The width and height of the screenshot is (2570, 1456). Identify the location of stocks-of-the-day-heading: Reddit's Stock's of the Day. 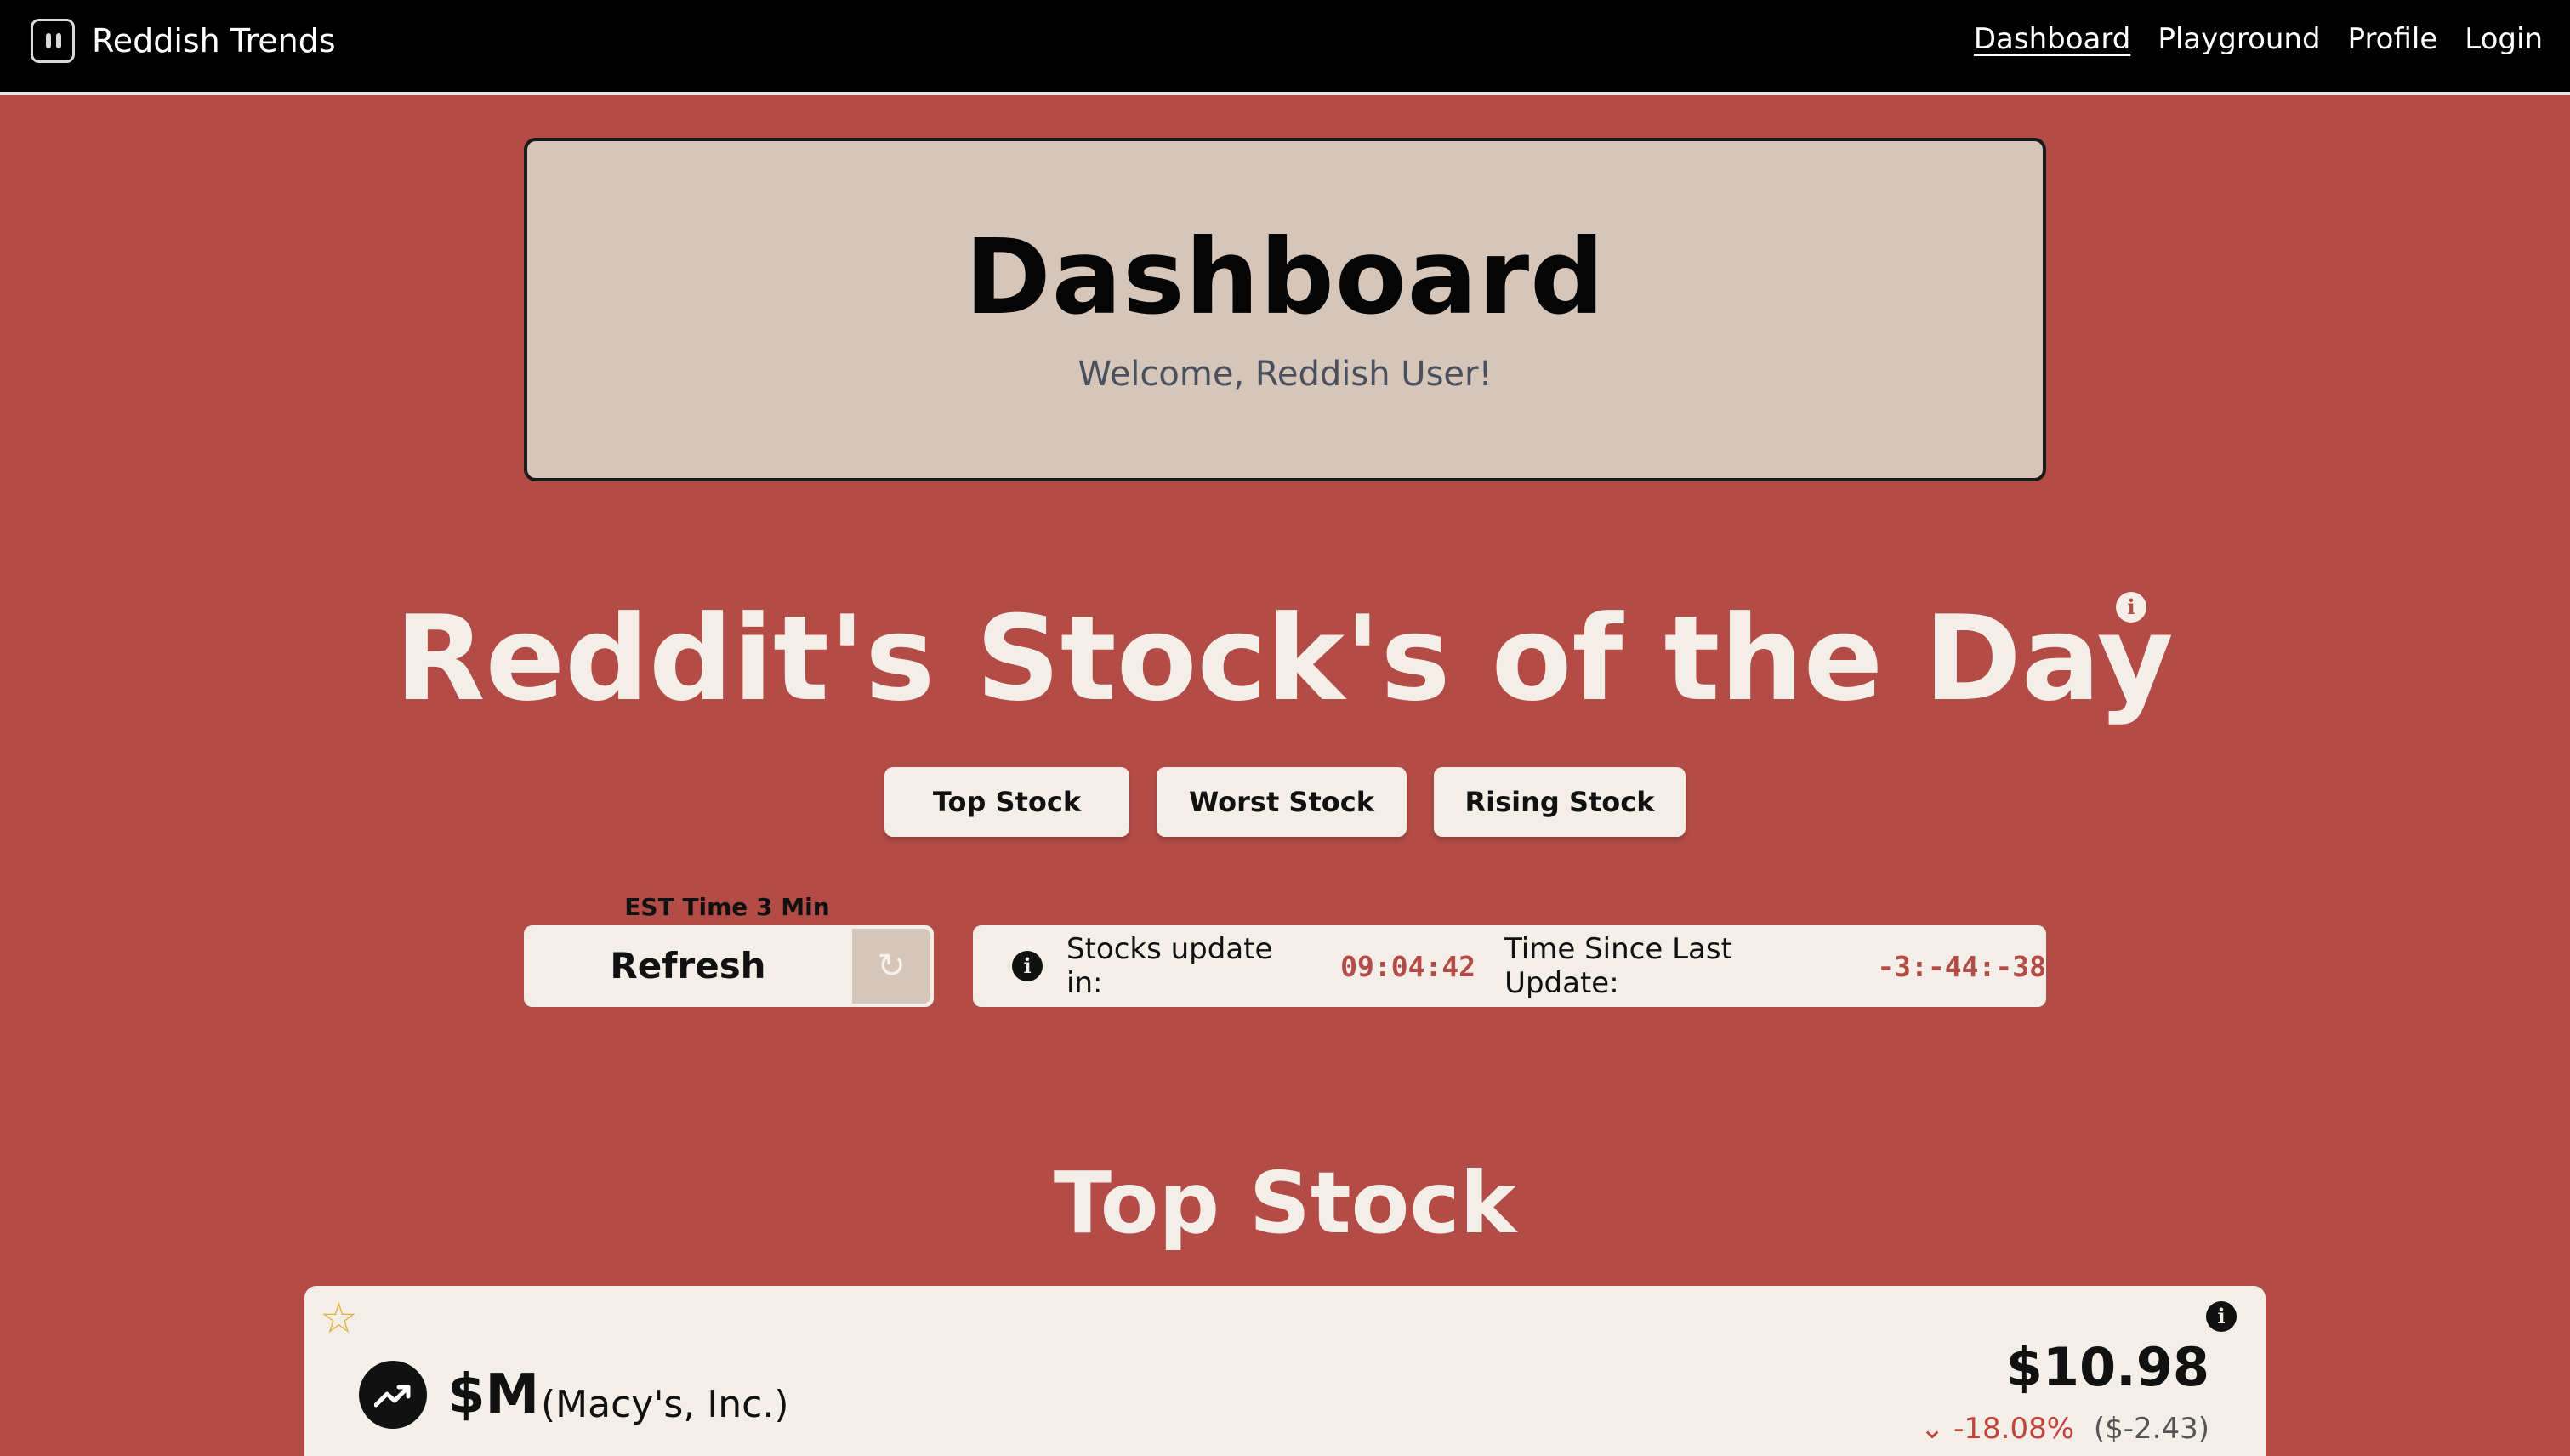
(1284, 658).